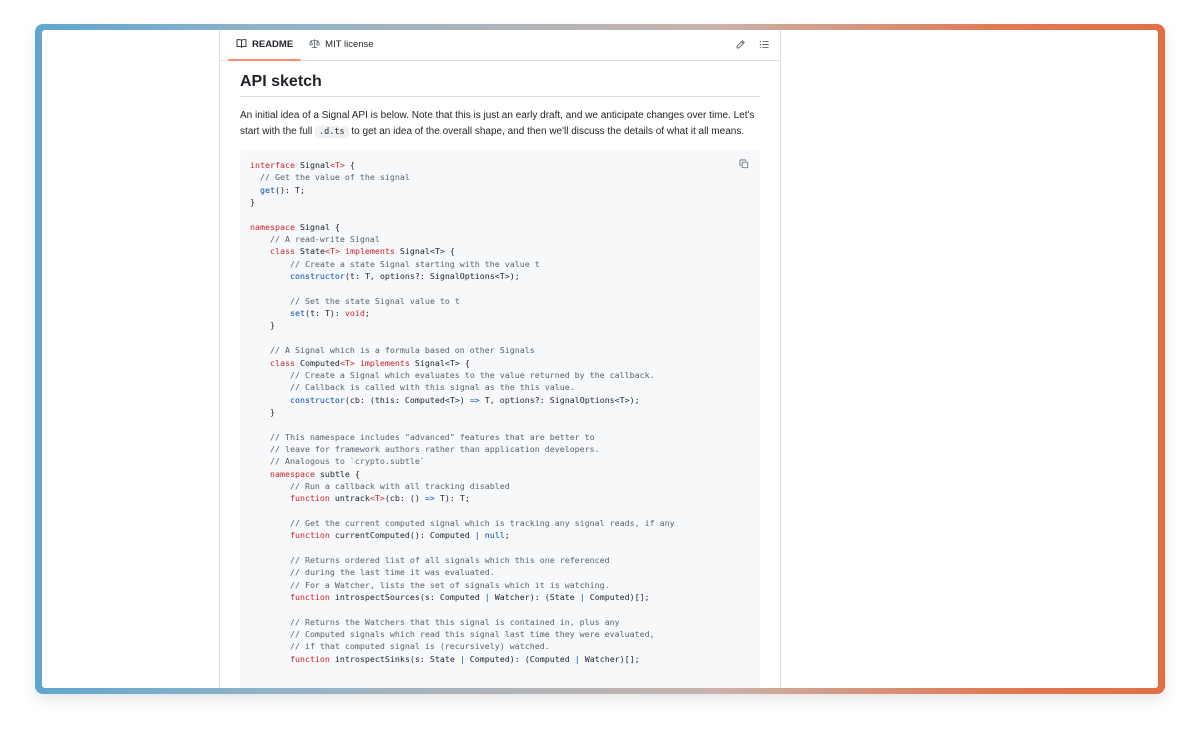 Image resolution: width=1200 pixels, height=741 pixels. What do you see at coordinates (241, 45) in the screenshot?
I see `book-icon` at bounding box center [241, 45].